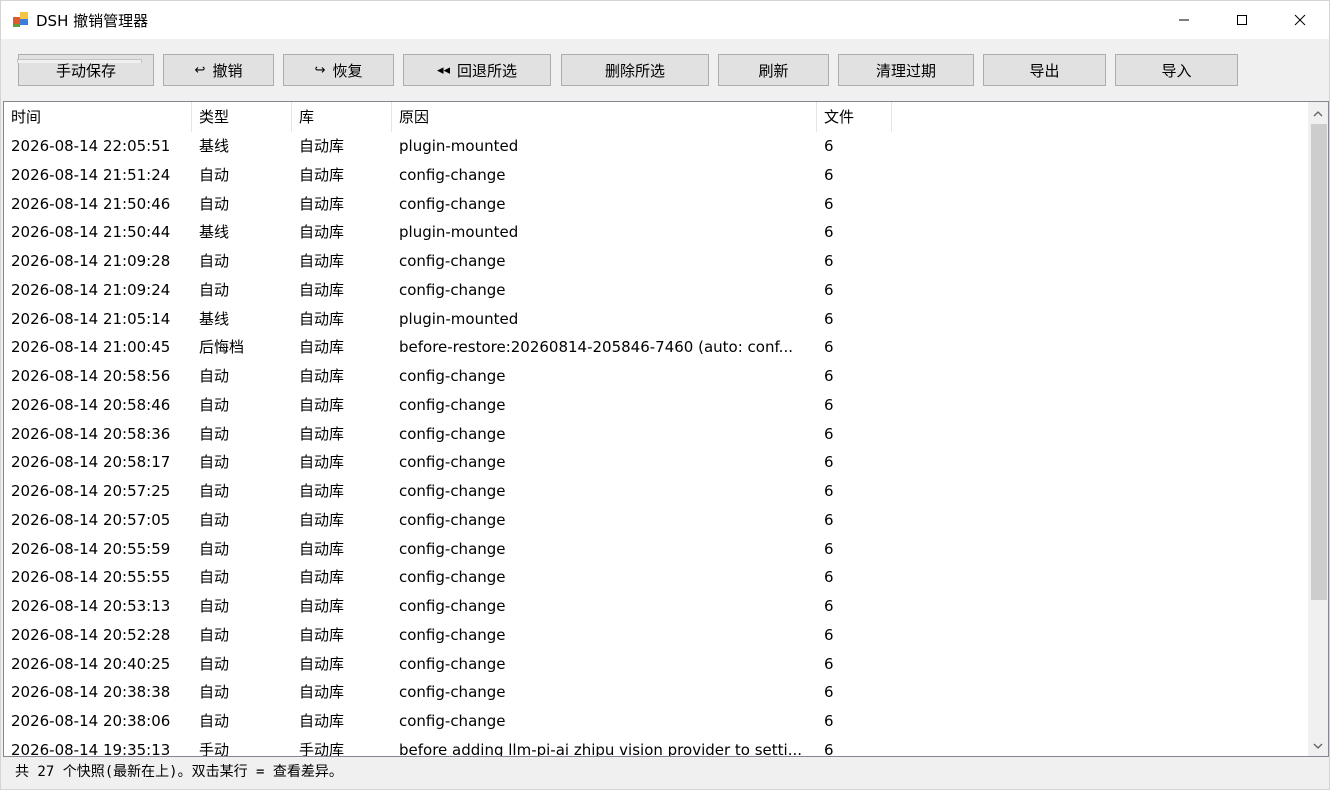 The height and width of the screenshot is (790, 1330). Describe the element at coordinates (604, 117) in the screenshot. I see `column-header-reason: 原因` at that location.